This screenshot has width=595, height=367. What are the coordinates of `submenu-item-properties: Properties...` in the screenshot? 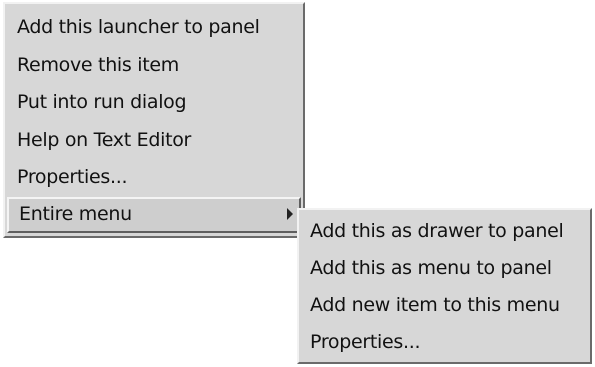 It's located at (444, 342).